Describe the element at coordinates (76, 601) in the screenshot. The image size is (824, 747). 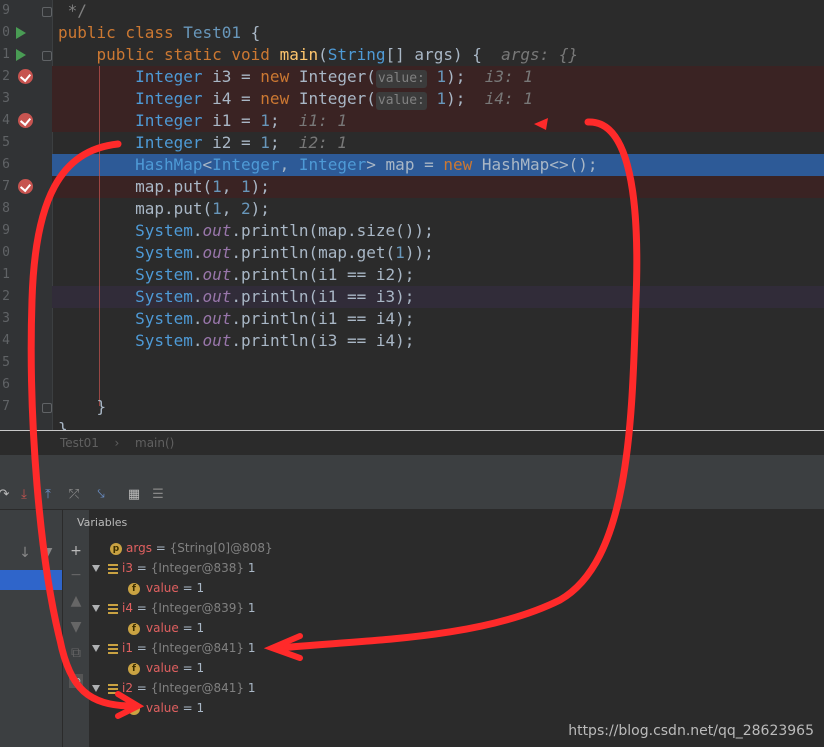
I see `move-up-icon: ▲` at that location.